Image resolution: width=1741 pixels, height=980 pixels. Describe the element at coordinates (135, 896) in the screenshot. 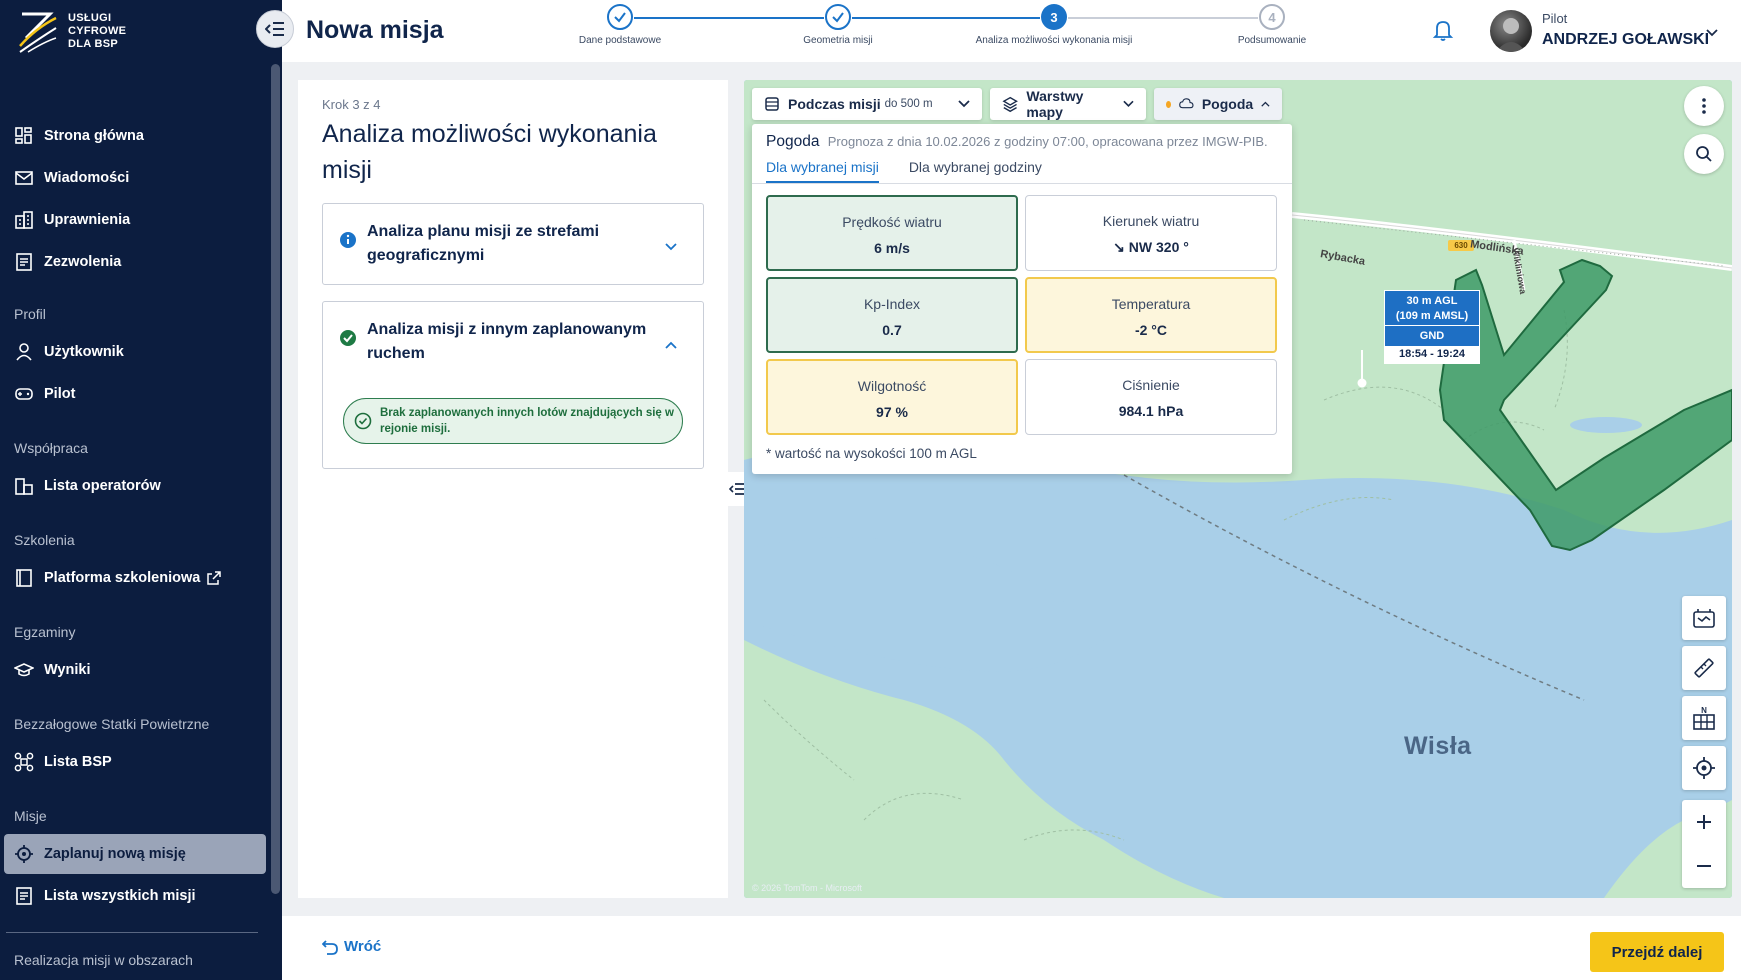

I see `sidebar-item-all-missions: Lista wszystkich misji` at that location.